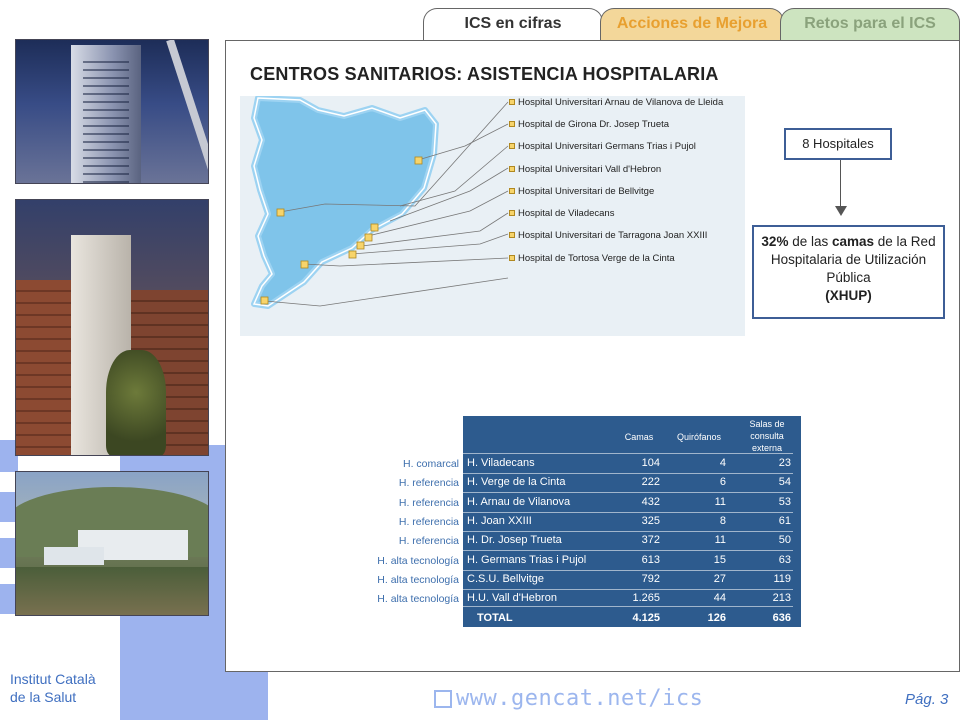  Describe the element at coordinates (784, 482) in the screenshot. I see `row-salas: 54` at that location.